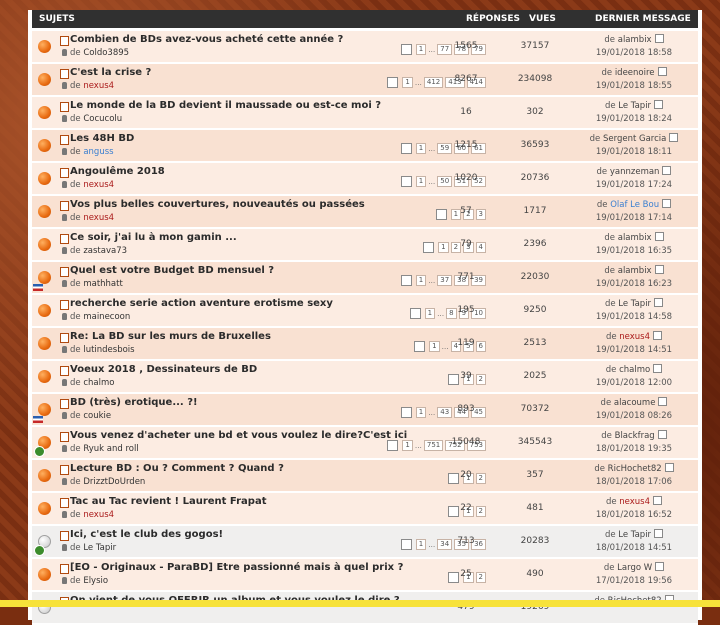 Image resolution: width=720 pixels, height=625 pixels. What do you see at coordinates (433, 445) in the screenshot?
I see `page-link: 751` at bounding box center [433, 445].